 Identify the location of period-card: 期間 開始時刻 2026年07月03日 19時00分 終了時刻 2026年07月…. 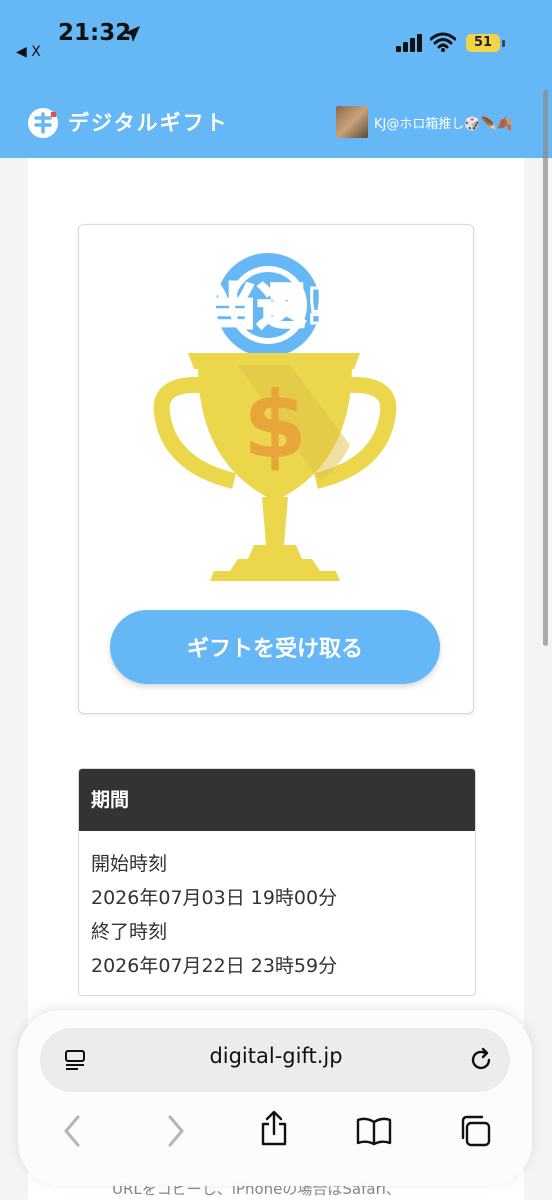
(277, 882).